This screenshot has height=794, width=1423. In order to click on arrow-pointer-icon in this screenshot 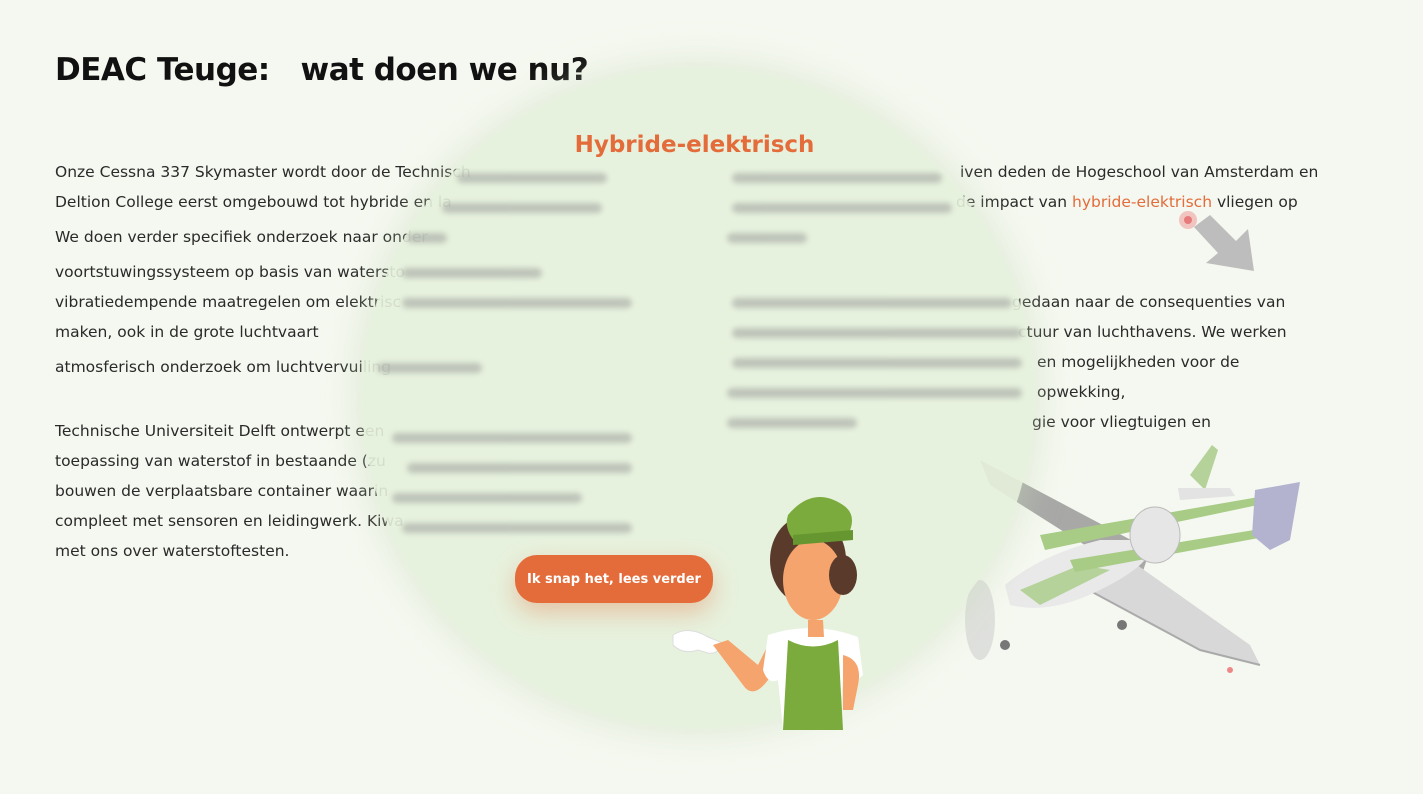, I will do `click(1216, 241)`.